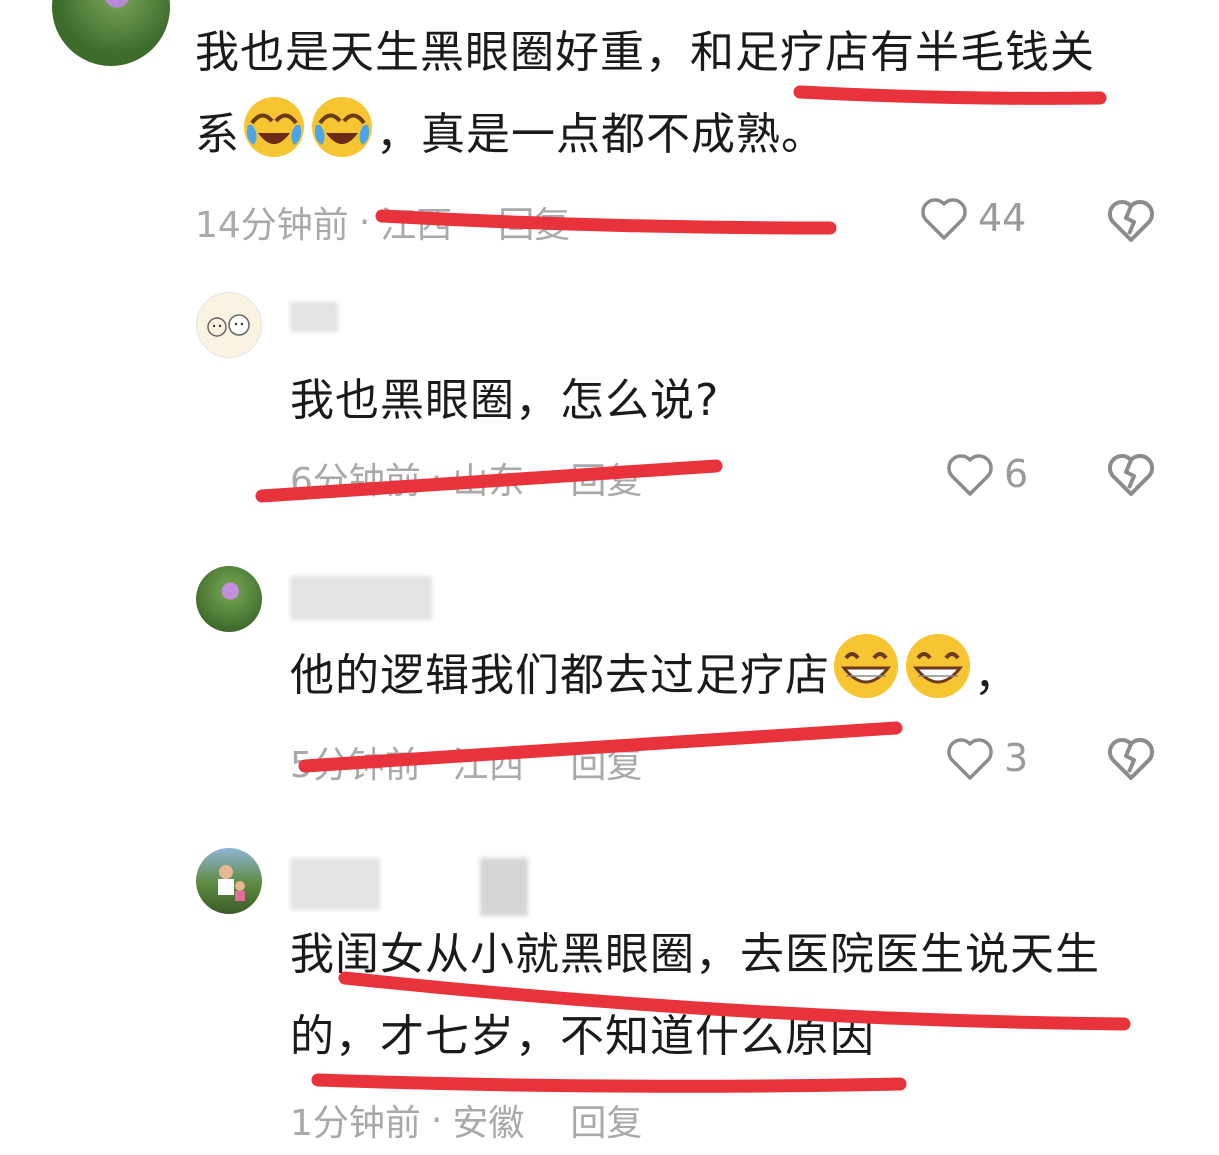 This screenshot has width=1219, height=1155. Describe the element at coordinates (654, 679) in the screenshot. I see `comment-text: 他的逻辑我们都去过足疗店，` at that location.